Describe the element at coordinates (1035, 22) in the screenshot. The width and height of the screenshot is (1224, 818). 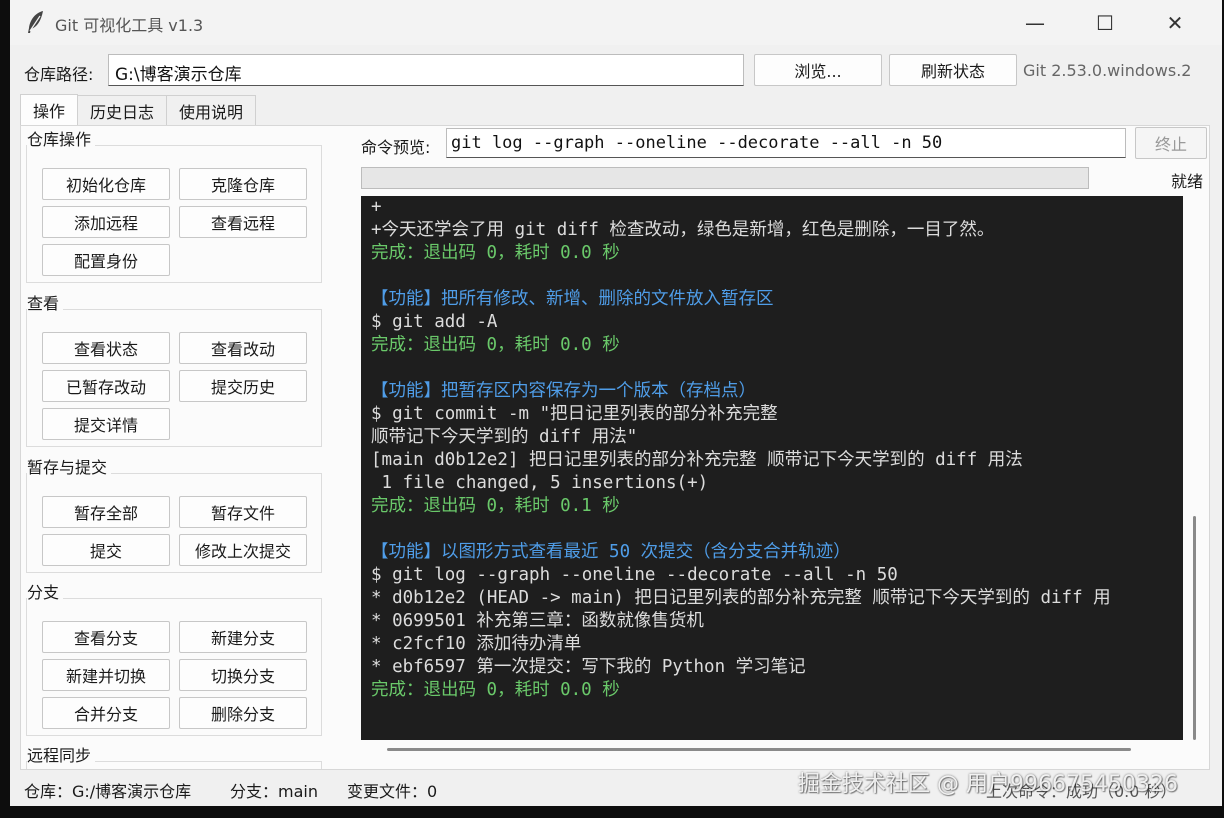
I see `minimize-button: —` at that location.